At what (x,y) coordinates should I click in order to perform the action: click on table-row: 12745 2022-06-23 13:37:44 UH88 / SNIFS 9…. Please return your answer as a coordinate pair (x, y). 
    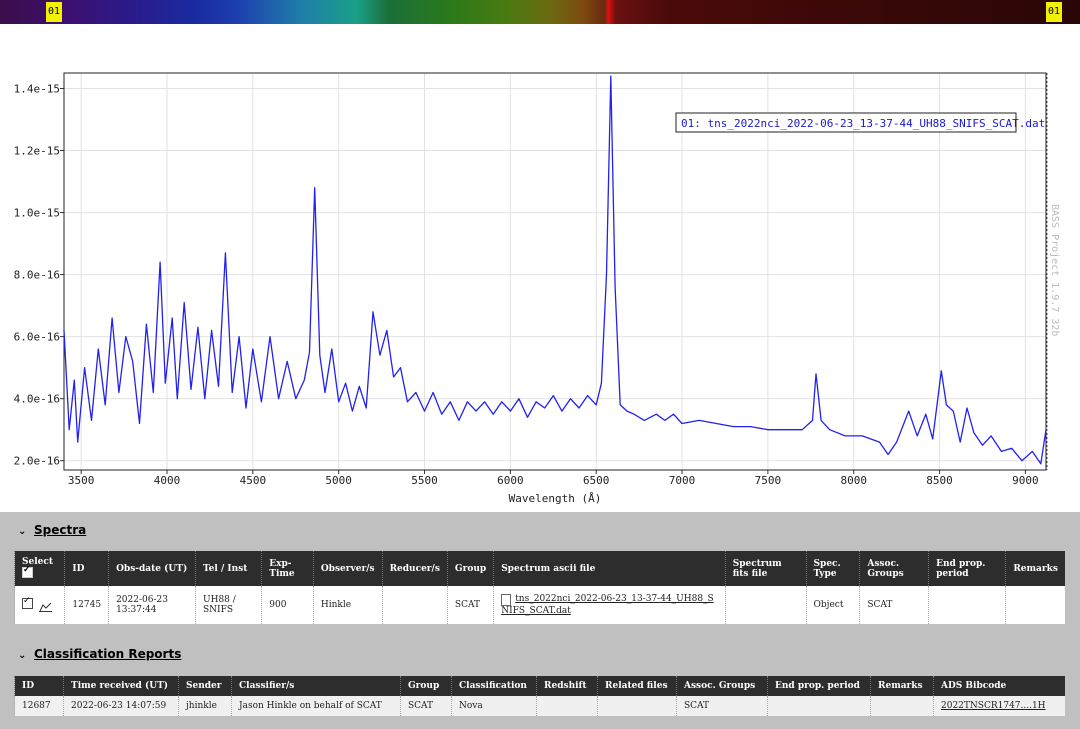
    Looking at the image, I should click on (539, 605).